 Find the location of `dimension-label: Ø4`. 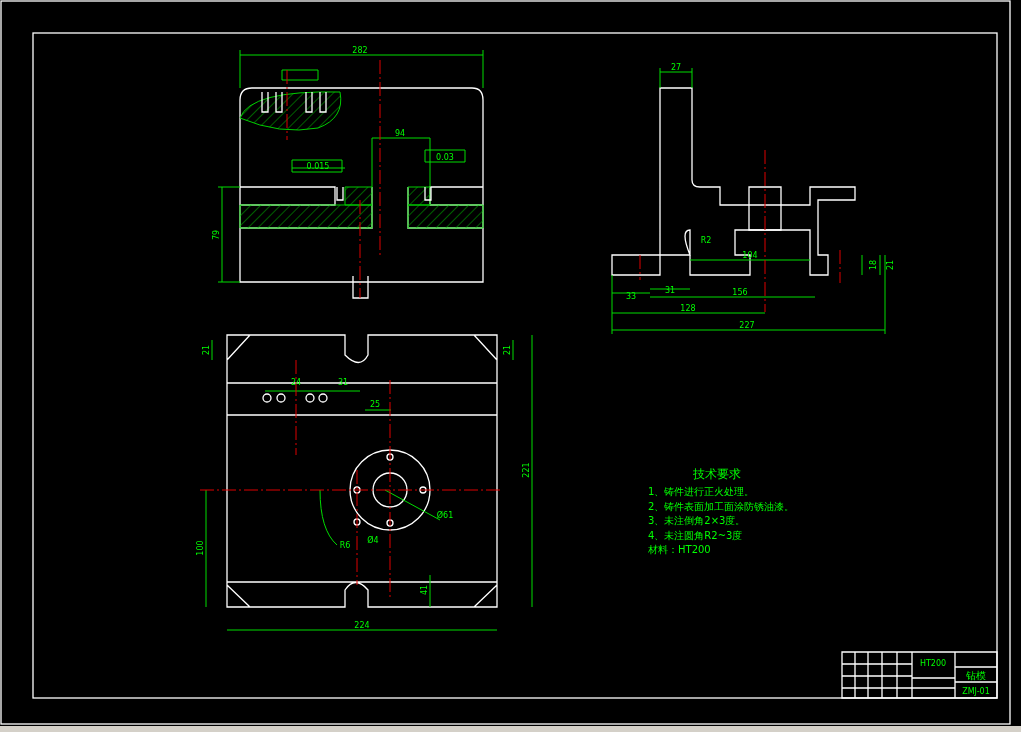

dimension-label: Ø4 is located at coordinates (373, 540).